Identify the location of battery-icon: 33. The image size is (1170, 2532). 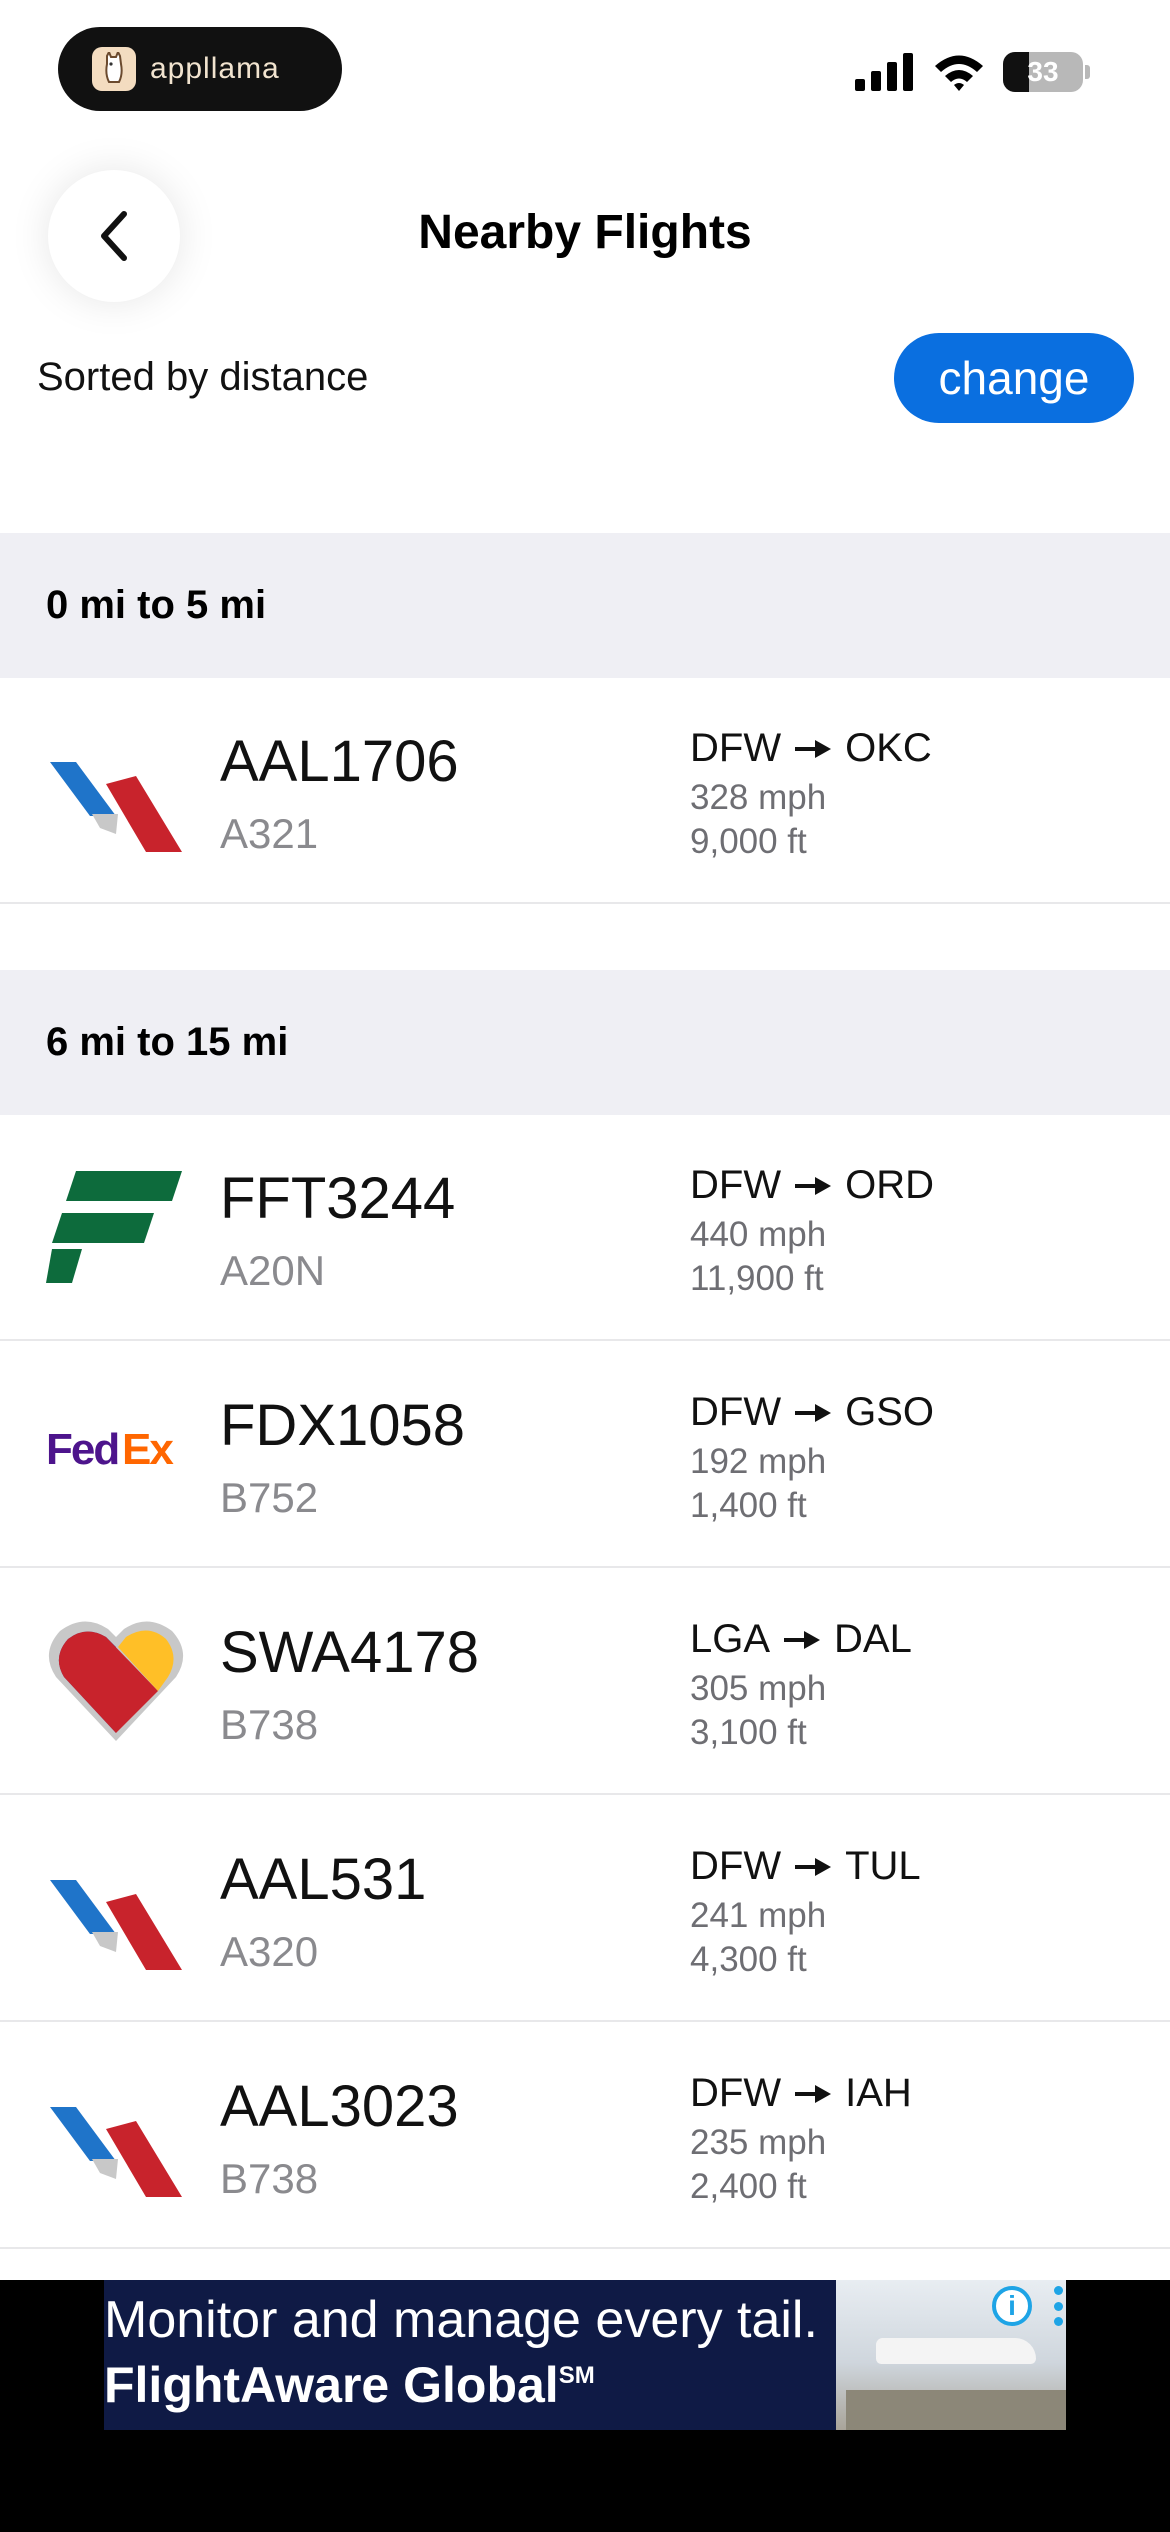
(1043, 72).